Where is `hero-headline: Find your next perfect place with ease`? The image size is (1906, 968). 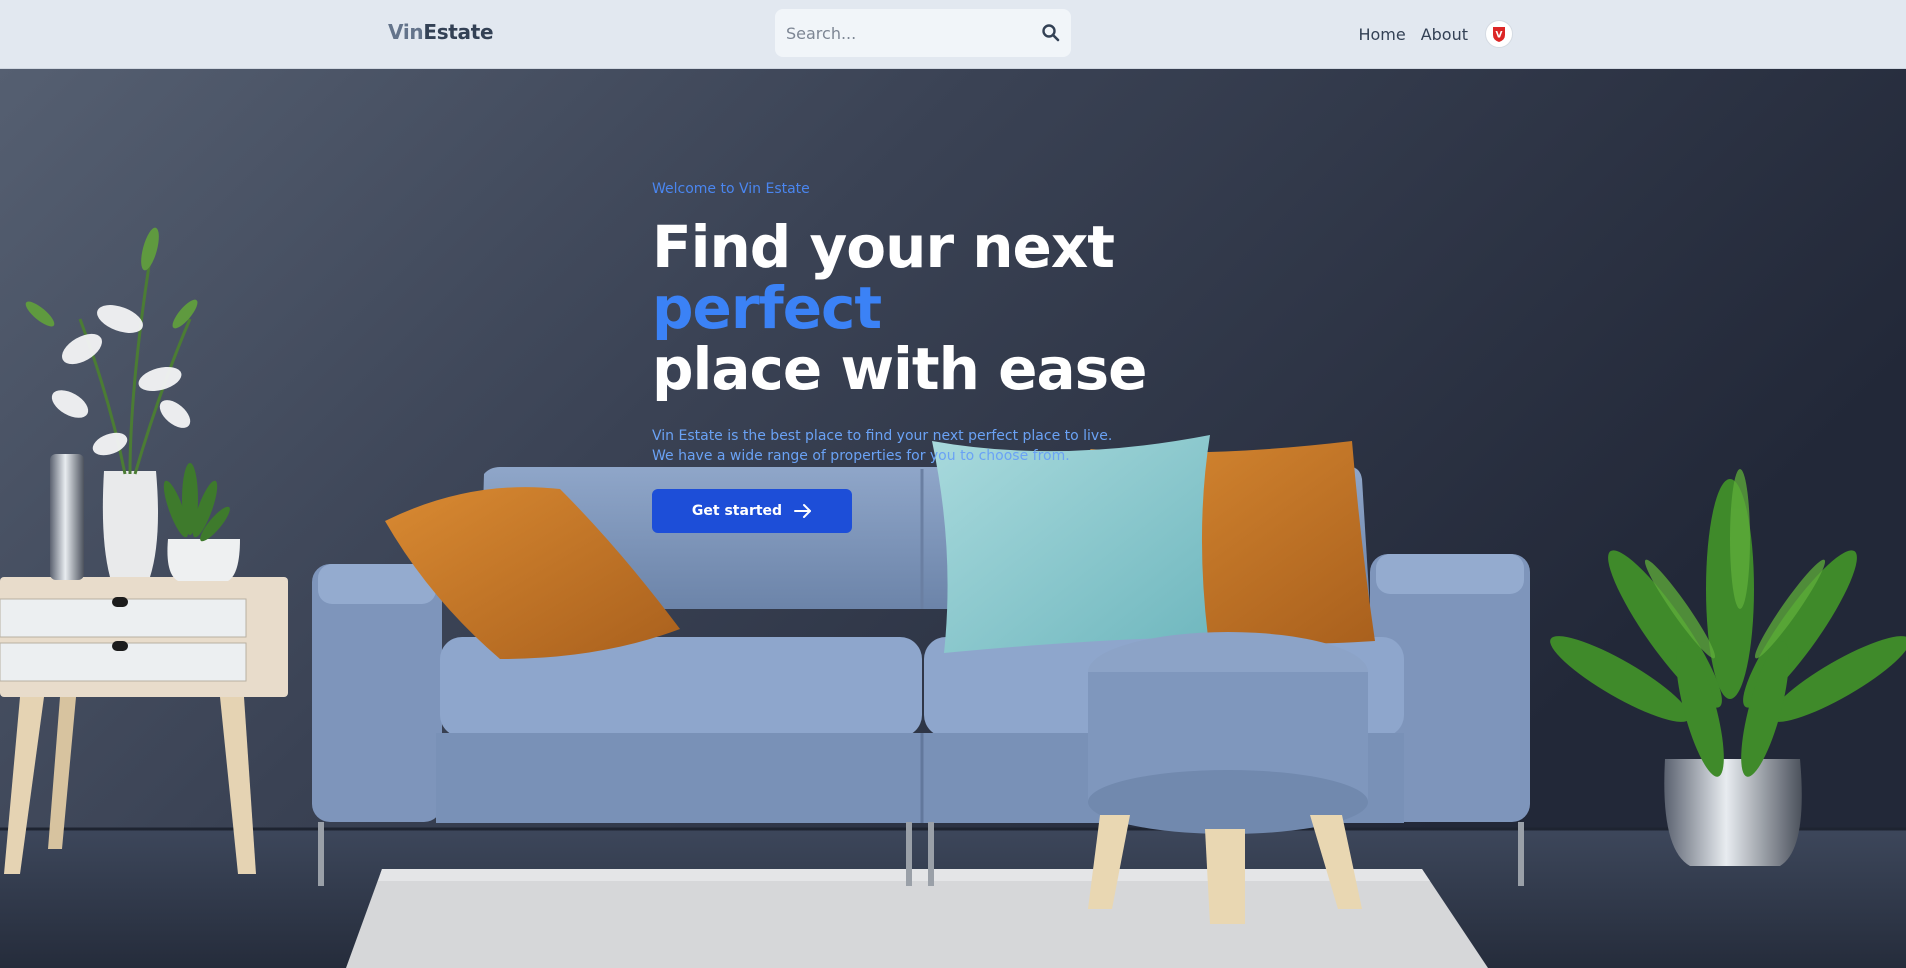
hero-headline: Find your next perfect place with ease is located at coordinates (992, 308).